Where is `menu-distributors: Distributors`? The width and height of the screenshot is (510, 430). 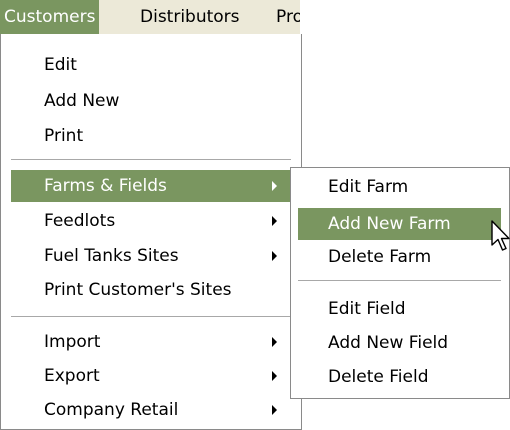 menu-distributors: Distributors is located at coordinates (190, 17).